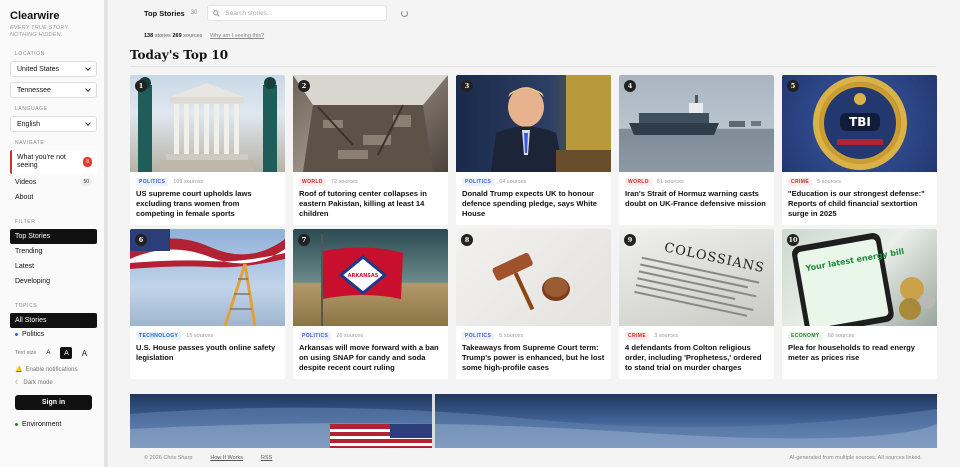 The height and width of the screenshot is (467, 960). What do you see at coordinates (53, 369) in the screenshot?
I see `enable-notifications-button: 🔔 Enable notifications` at bounding box center [53, 369].